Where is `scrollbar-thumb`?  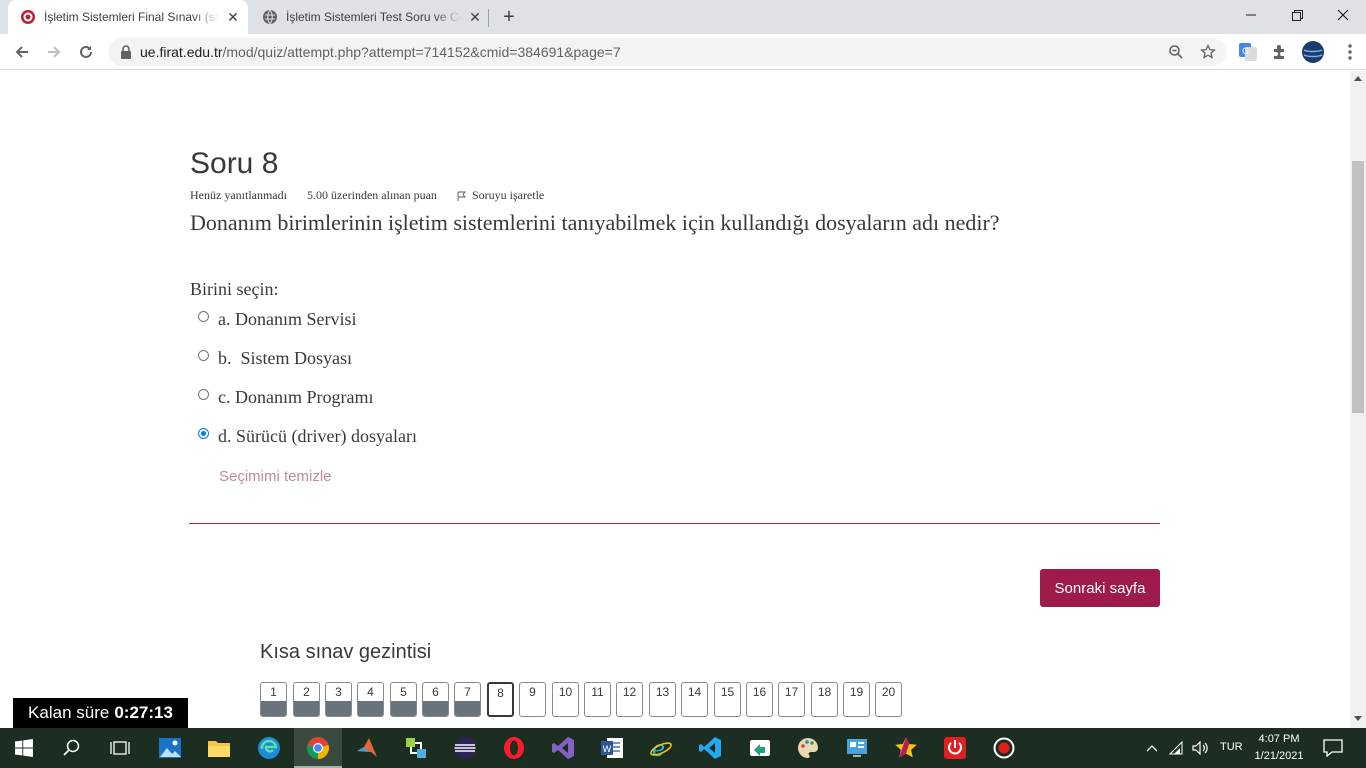
scrollbar-thumb is located at coordinates (1358, 287).